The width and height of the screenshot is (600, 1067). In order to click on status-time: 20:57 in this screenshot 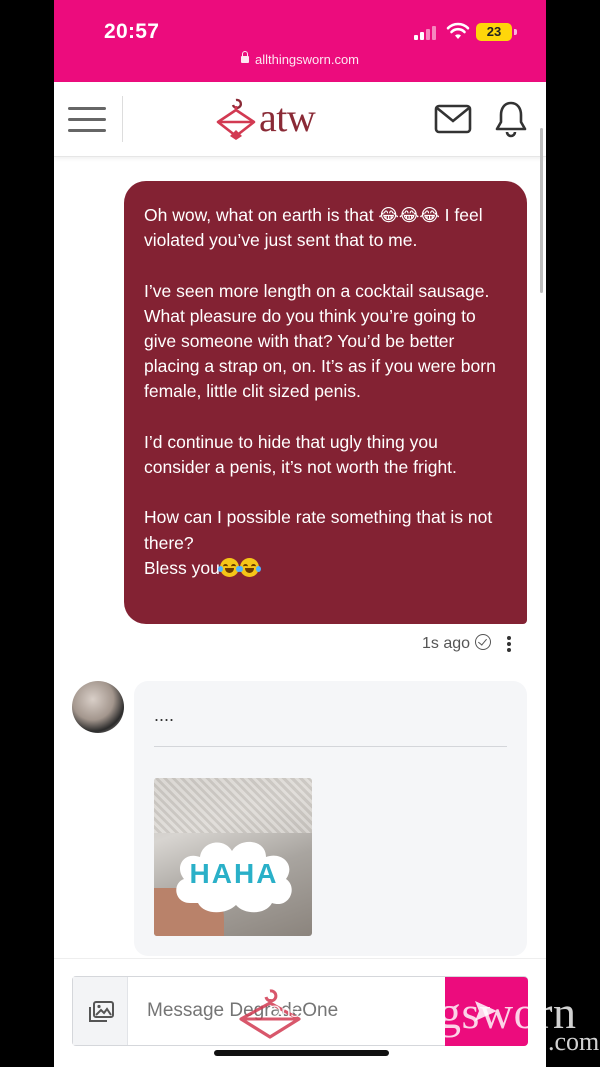, I will do `click(132, 31)`.